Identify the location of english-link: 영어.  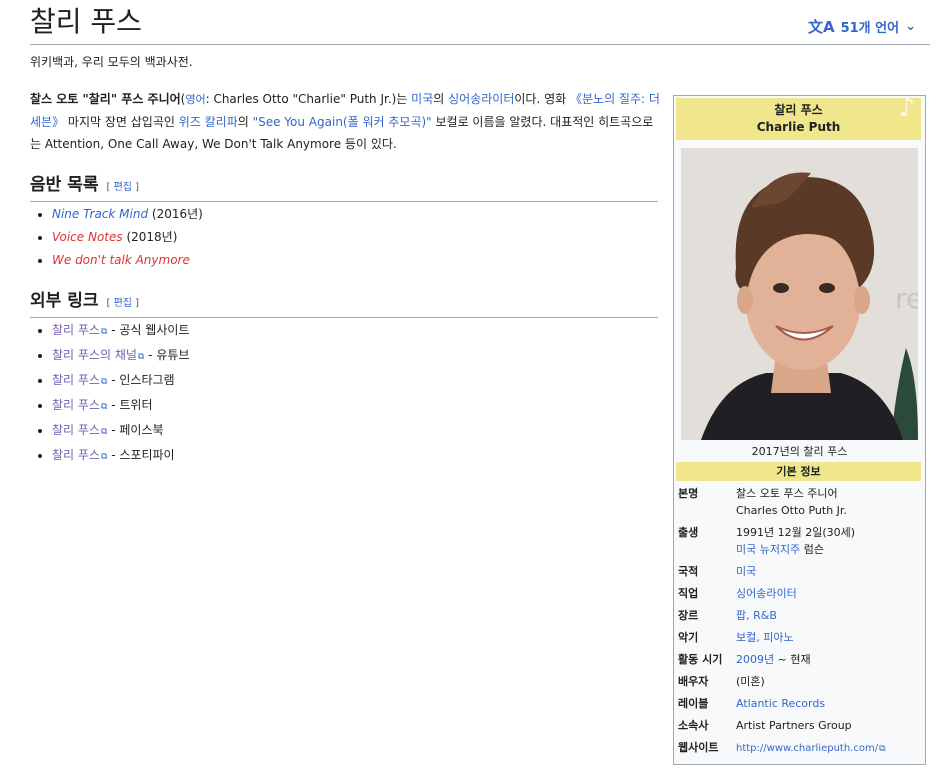
(195, 99).